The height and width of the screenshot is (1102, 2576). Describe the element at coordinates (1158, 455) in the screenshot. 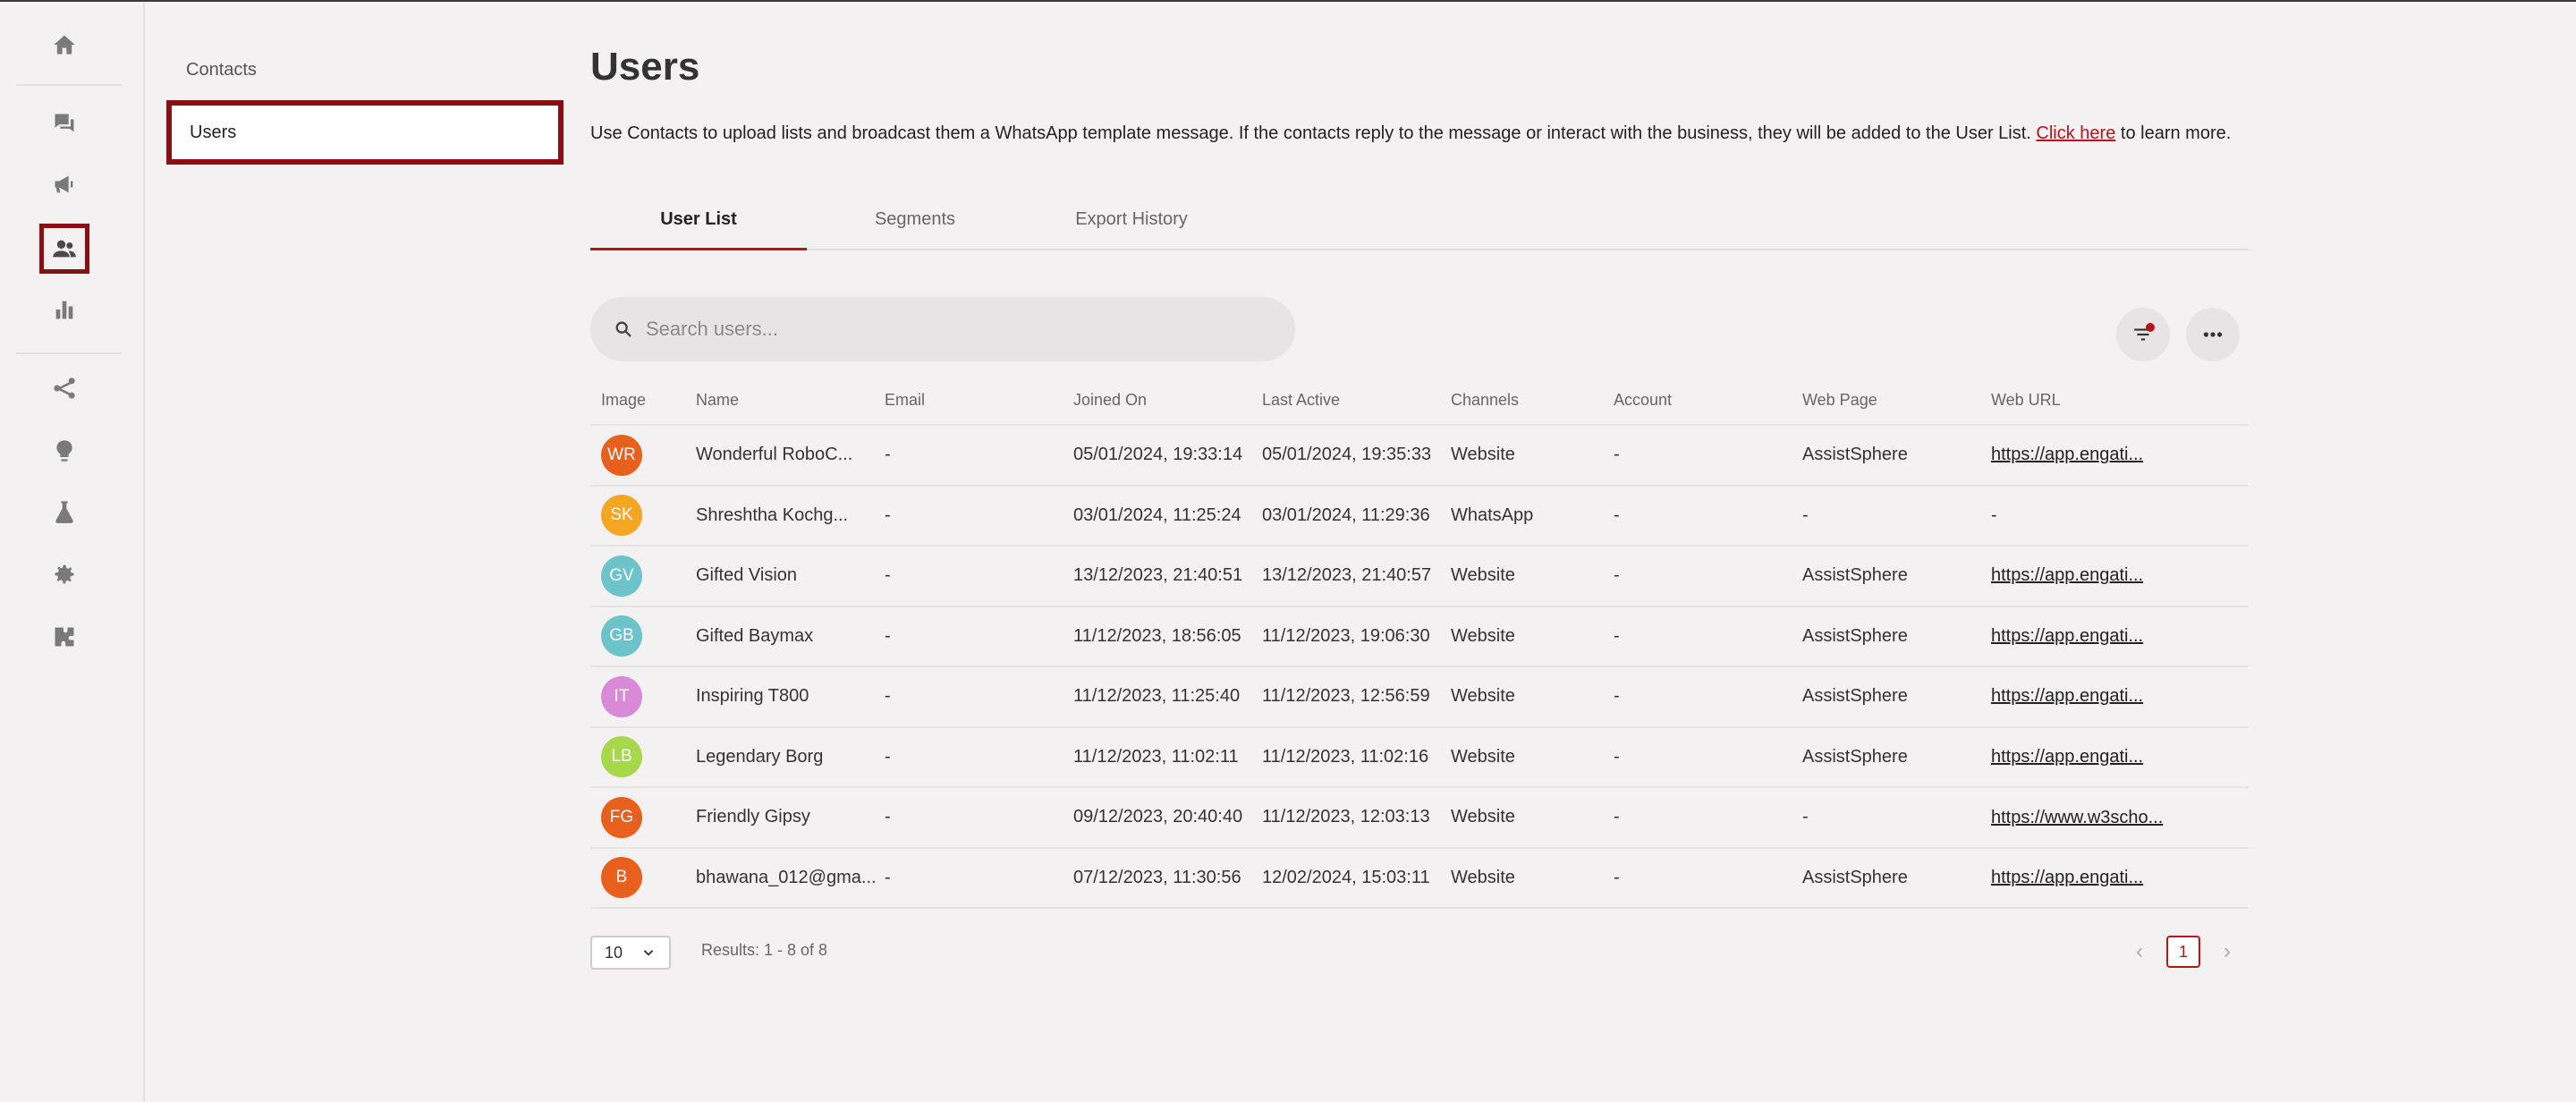

I see `joined-on: 05/01/2024, 19:33:14` at that location.